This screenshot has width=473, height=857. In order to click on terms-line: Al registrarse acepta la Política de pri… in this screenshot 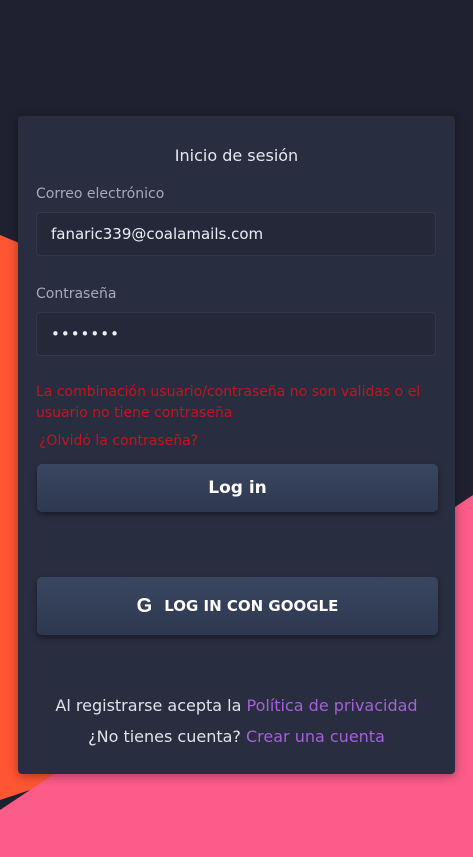, I will do `click(236, 705)`.